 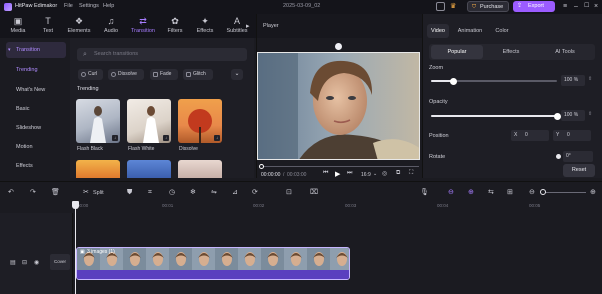 What do you see at coordinates (534, 6) in the screenshot?
I see `export-button: ⇪ Export` at bounding box center [534, 6].